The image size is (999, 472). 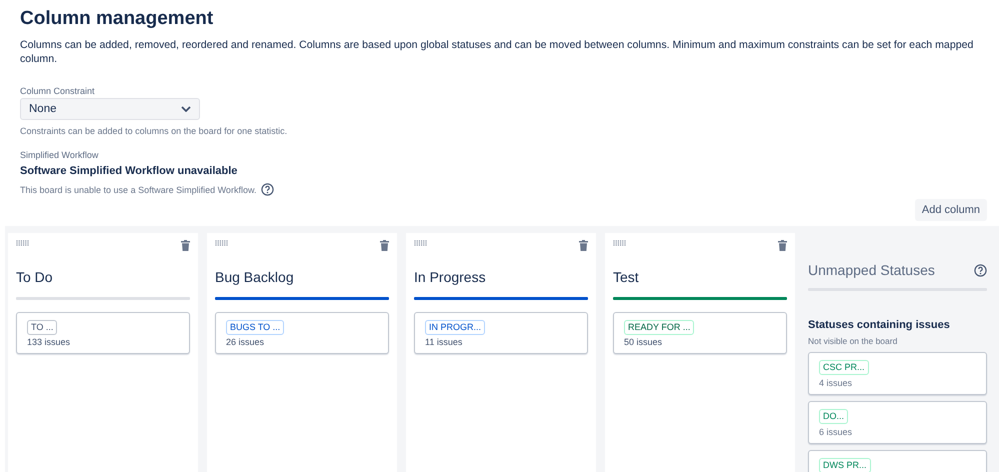 I want to click on page-description: Columns can be added, removed, reordered and renamed. Columns are based upon global statuses and can be moved between columns. Minimum and maximum constraints can be set for each mapped column., so click(x=497, y=52).